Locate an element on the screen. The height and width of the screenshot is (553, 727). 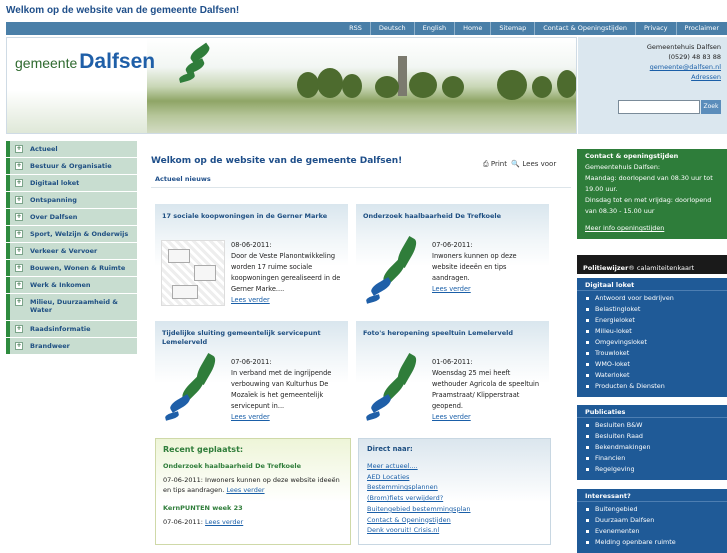
nav-item-actueel: + Actueel is located at coordinates (71, 149).